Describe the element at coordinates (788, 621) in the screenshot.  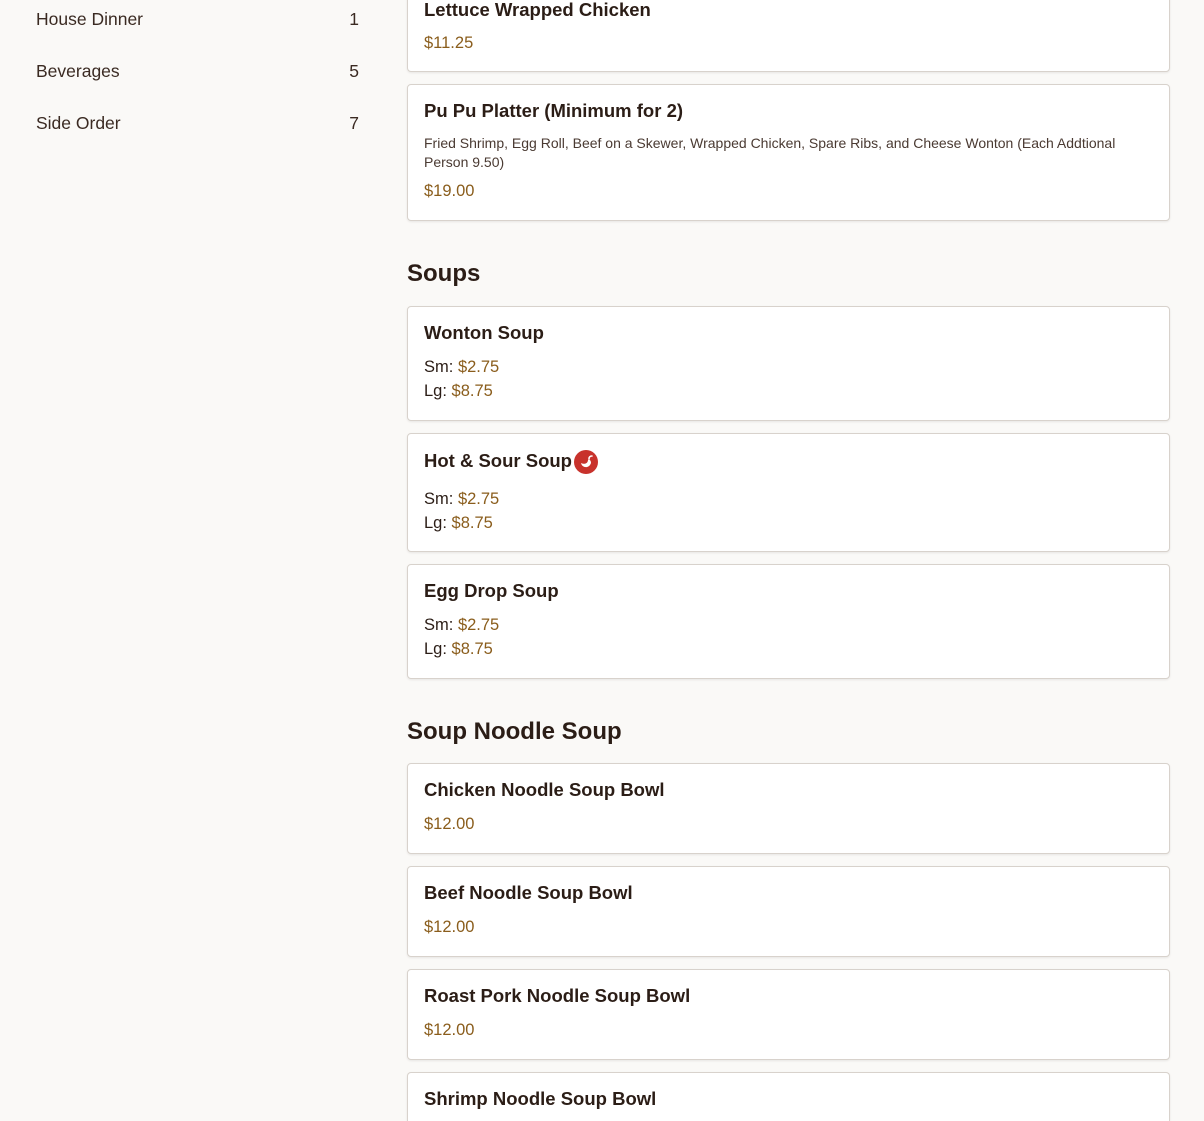
I see `menu-item-egg-drop-soup: Egg Drop Soup Sm: $2.75 Lg: $8.75` at that location.